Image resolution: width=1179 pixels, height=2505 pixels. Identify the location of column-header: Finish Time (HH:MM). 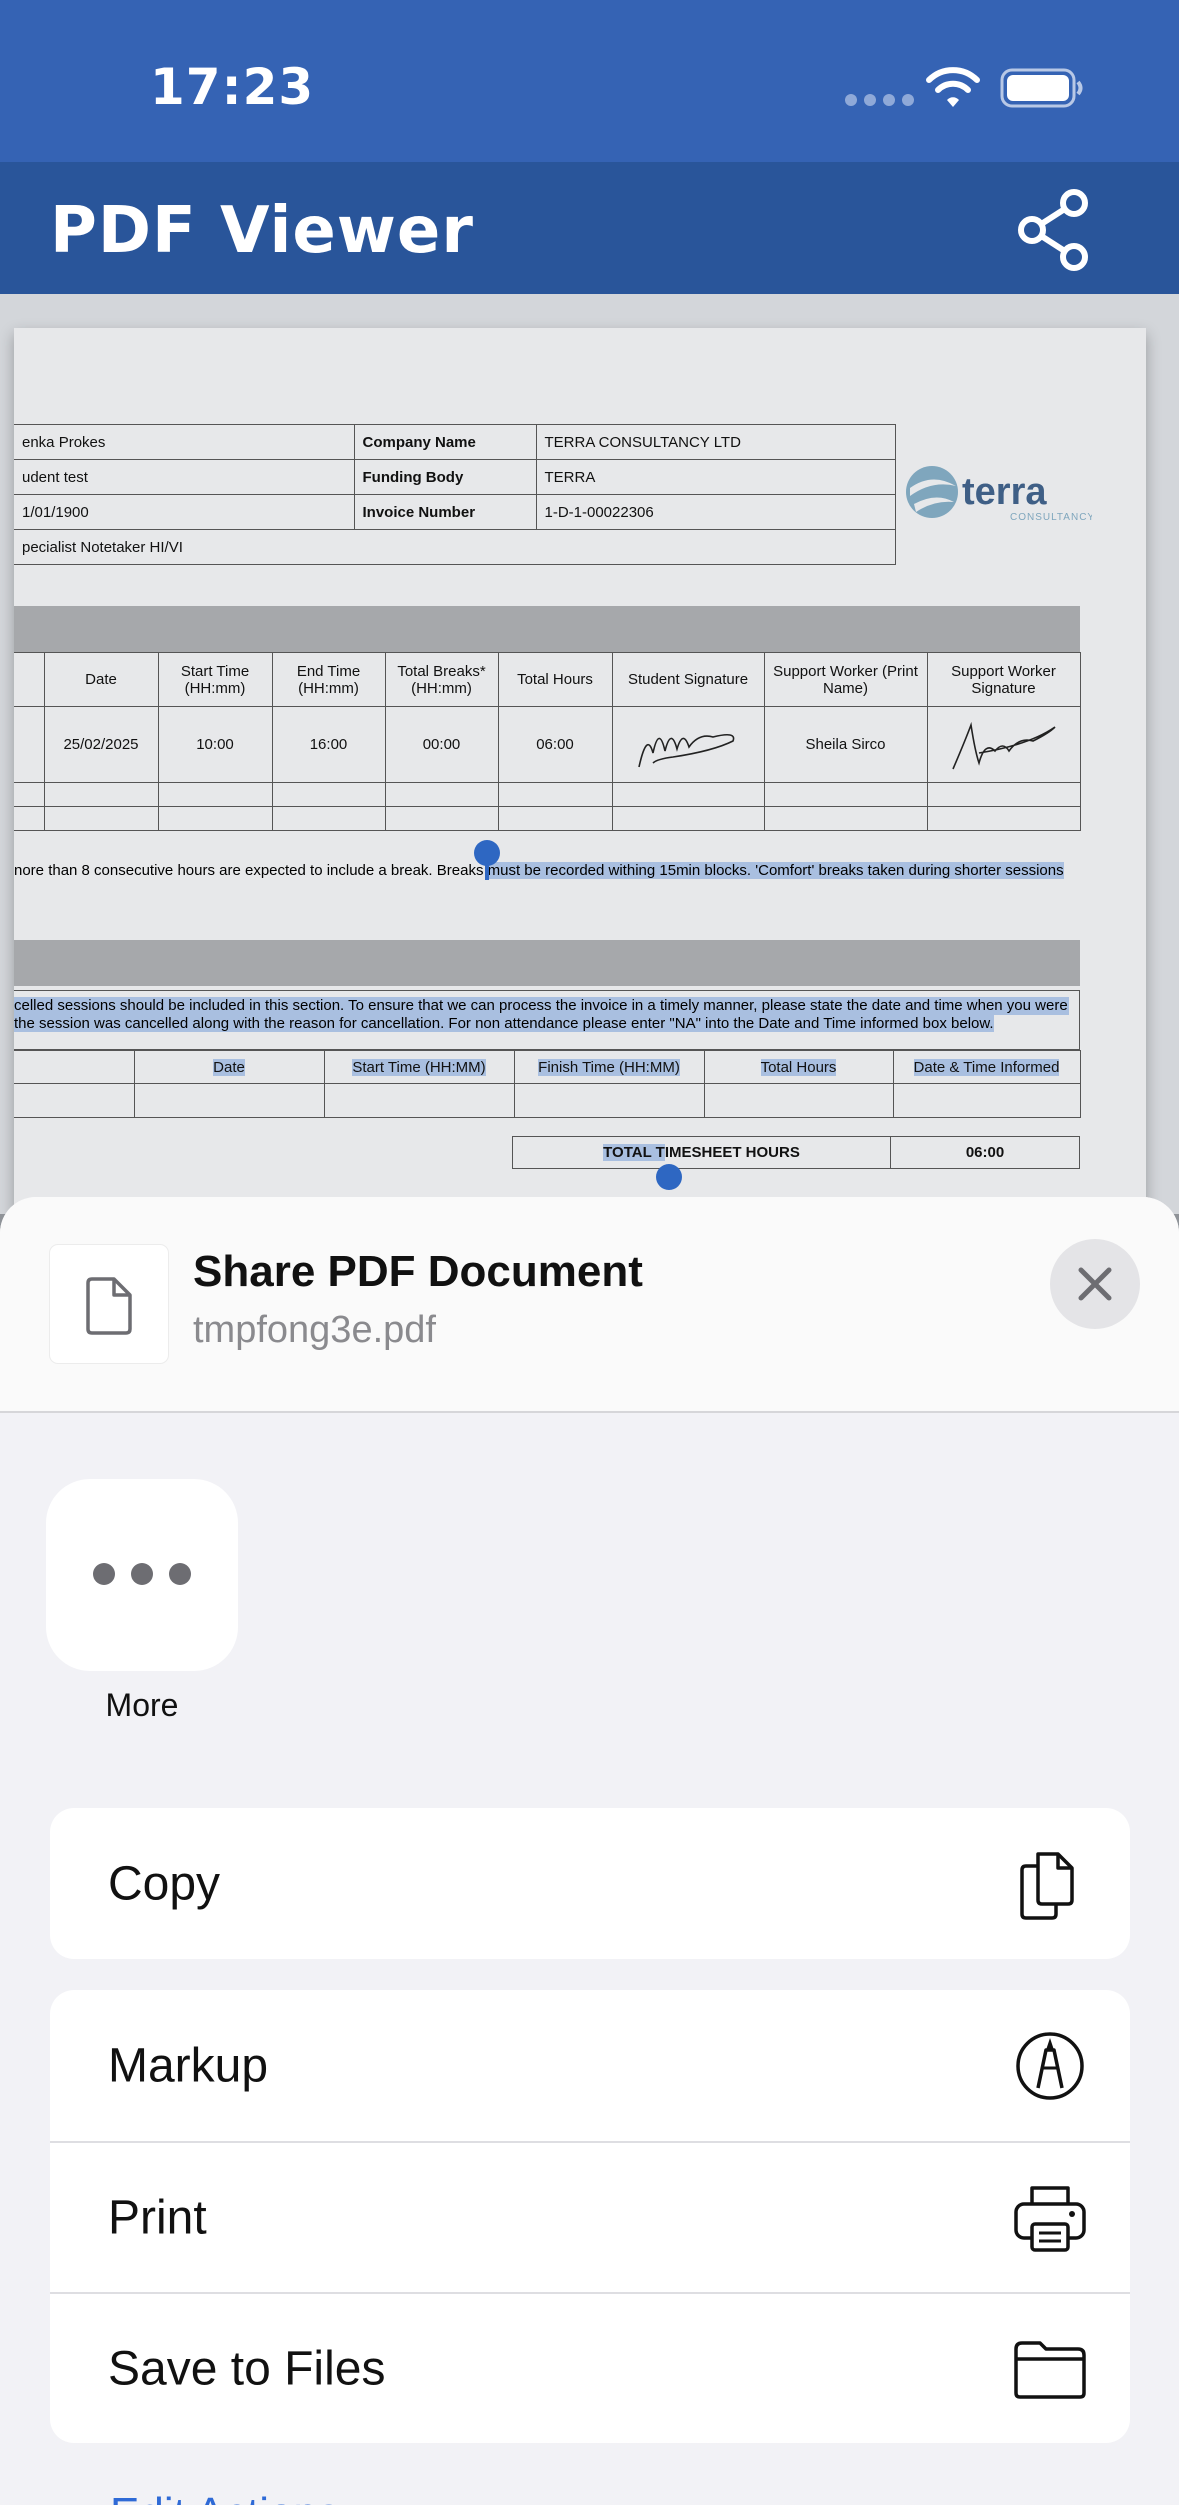
(609, 1067).